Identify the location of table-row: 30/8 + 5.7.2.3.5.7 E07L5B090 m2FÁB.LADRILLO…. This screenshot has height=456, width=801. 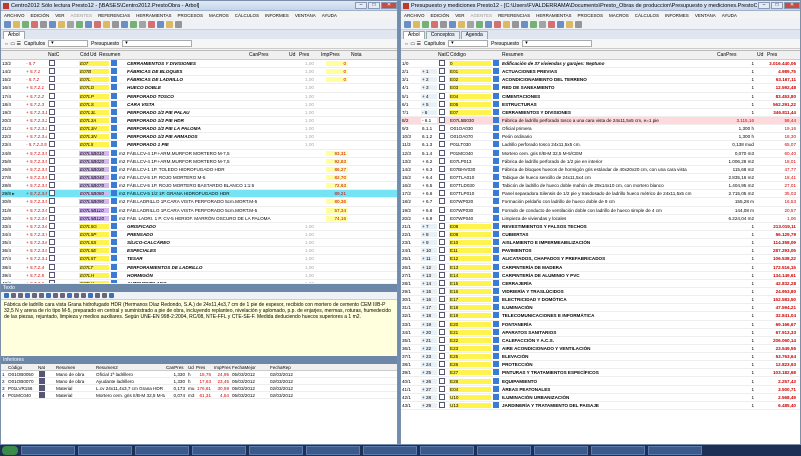
(199, 202).